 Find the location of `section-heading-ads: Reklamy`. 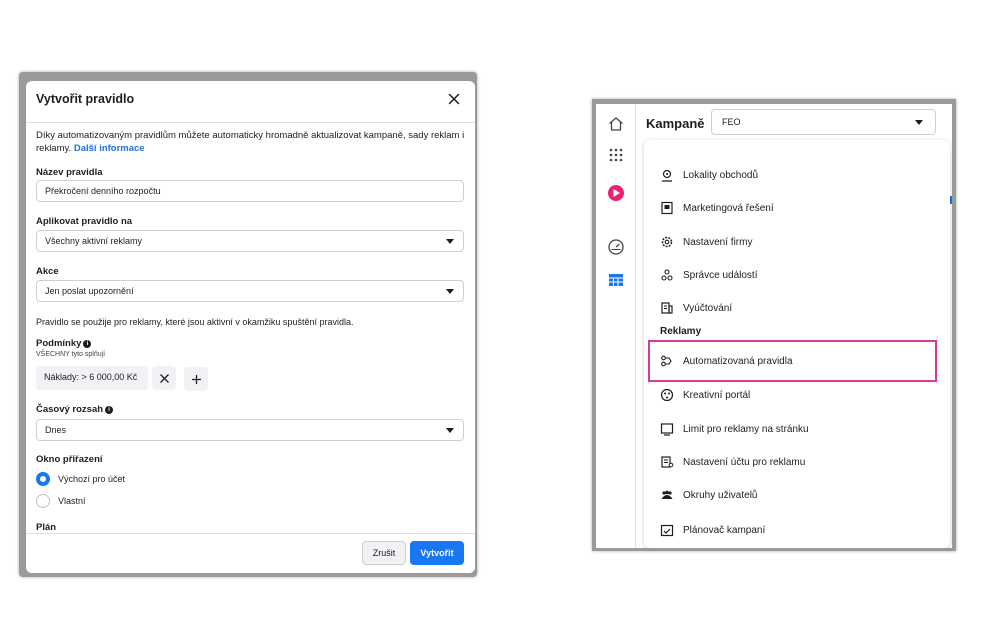

section-heading-ads: Reklamy is located at coordinates (681, 331).